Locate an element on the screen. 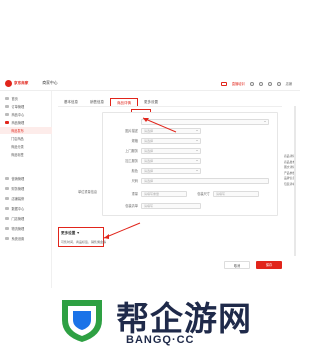 The height and width of the screenshot is (353, 320). more-settings-title: 更多设置 is located at coordinates (68, 233).